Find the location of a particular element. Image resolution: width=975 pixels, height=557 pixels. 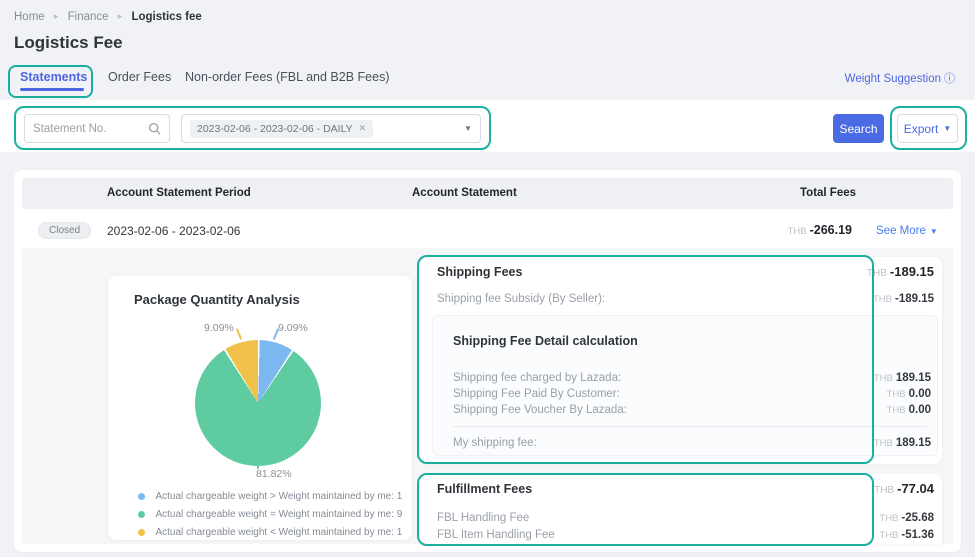

status-badge: Closed is located at coordinates (65, 230).